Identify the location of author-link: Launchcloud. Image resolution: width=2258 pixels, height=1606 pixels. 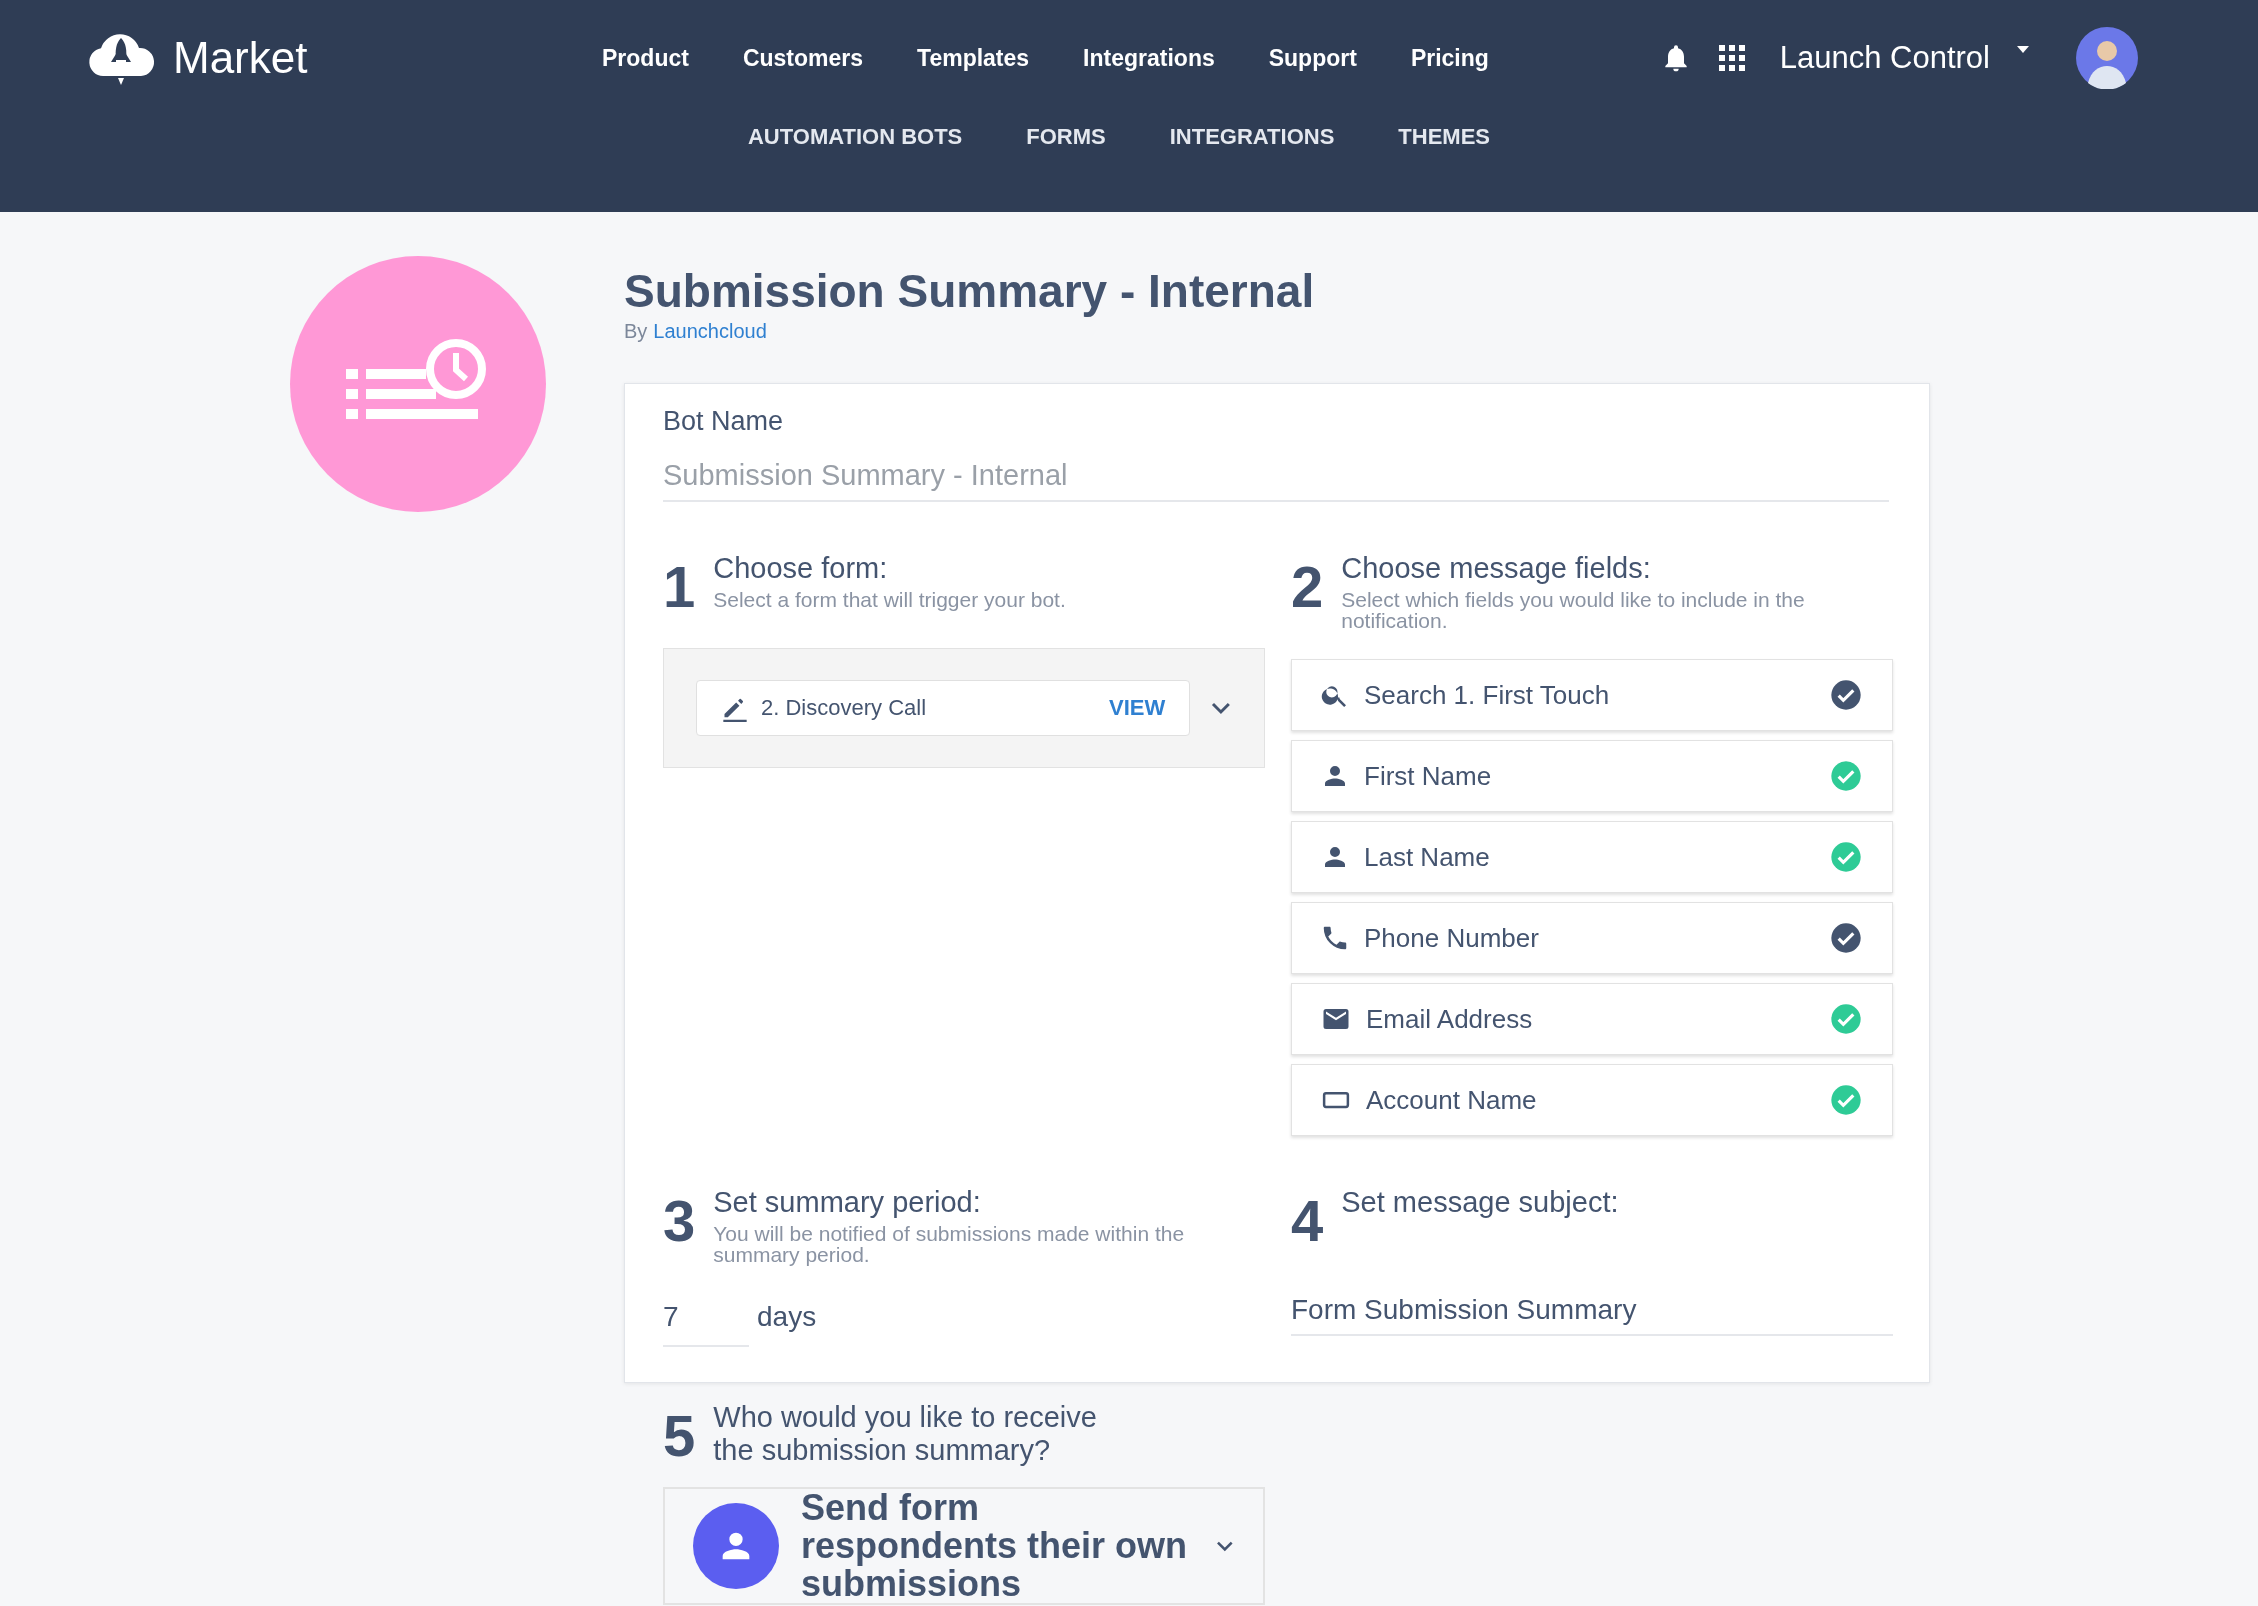
(710, 331).